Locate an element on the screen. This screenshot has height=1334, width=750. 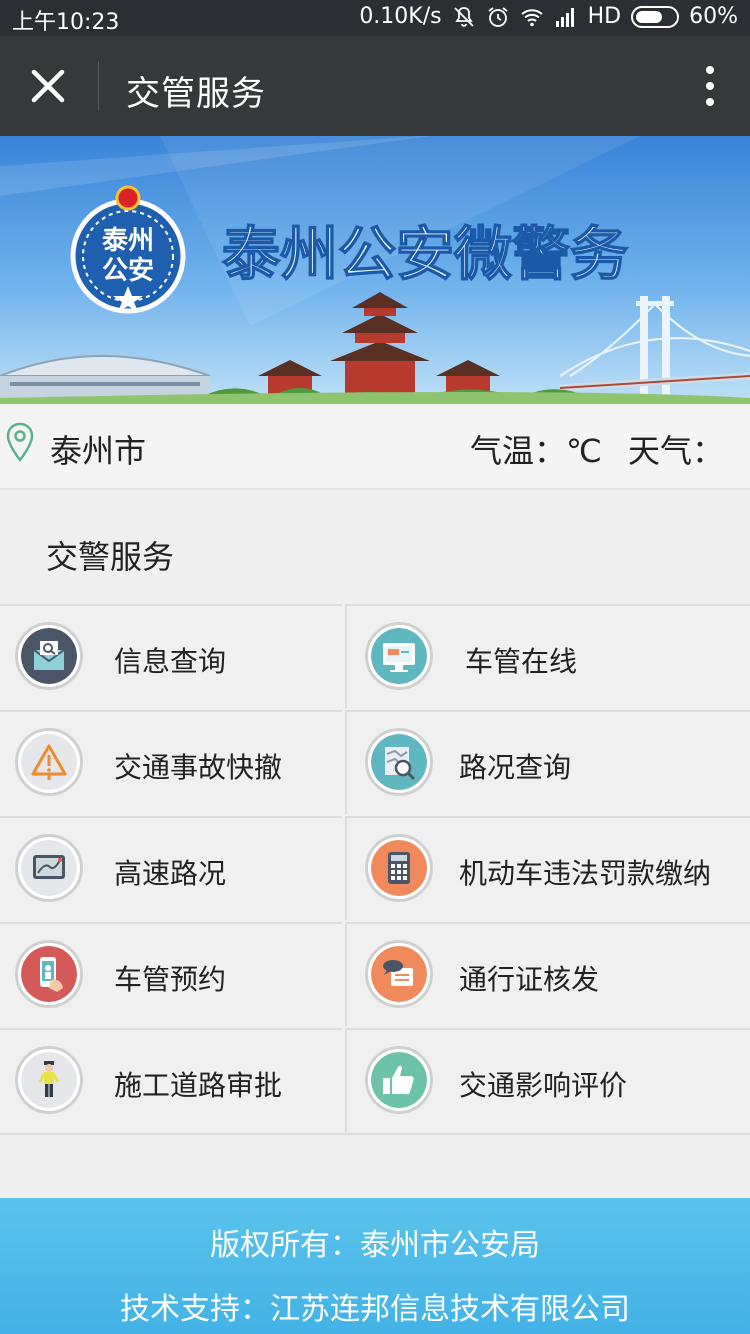
service-item-road-query: 路况查询 is located at coordinates (547, 762).